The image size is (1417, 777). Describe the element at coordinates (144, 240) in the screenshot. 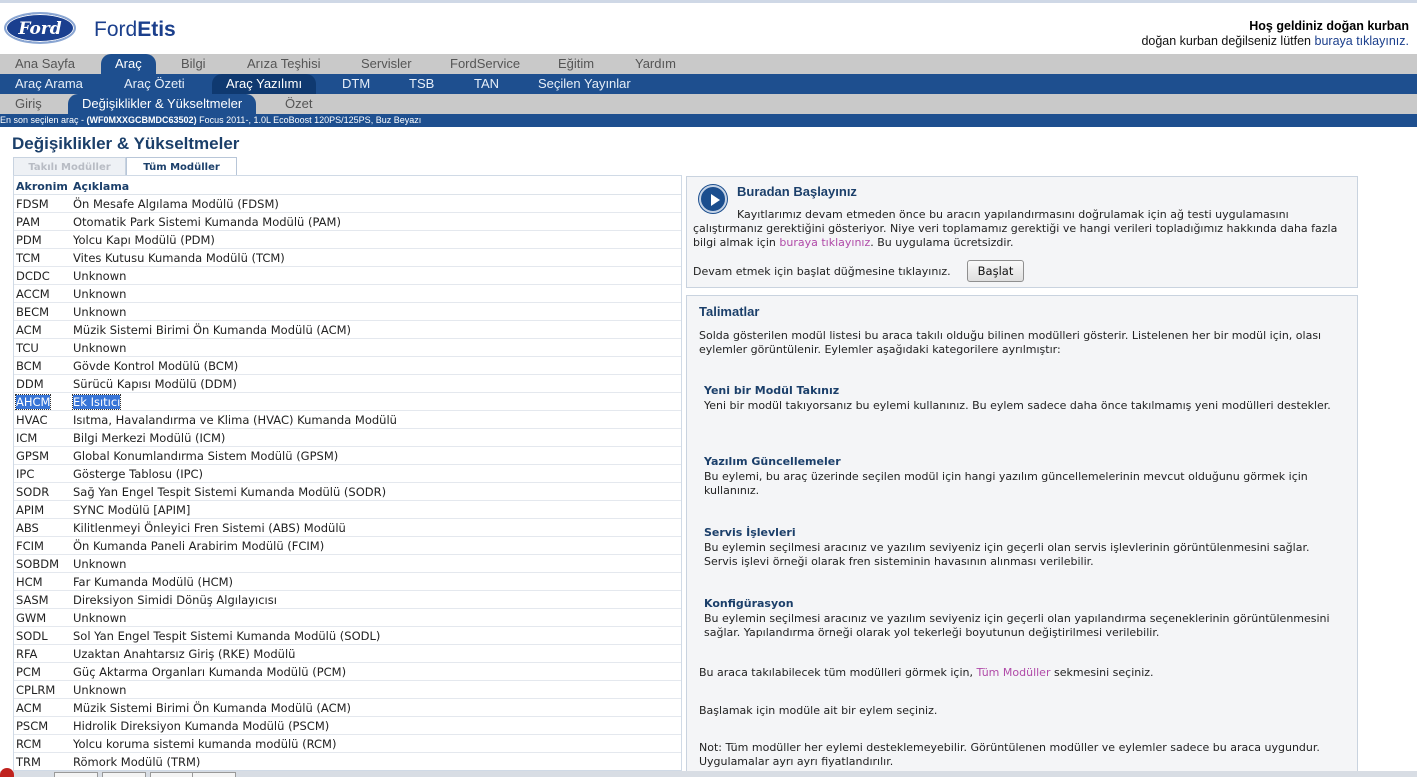

I see `module-description: Yolcu Kapı Modülü (PDM)` at that location.